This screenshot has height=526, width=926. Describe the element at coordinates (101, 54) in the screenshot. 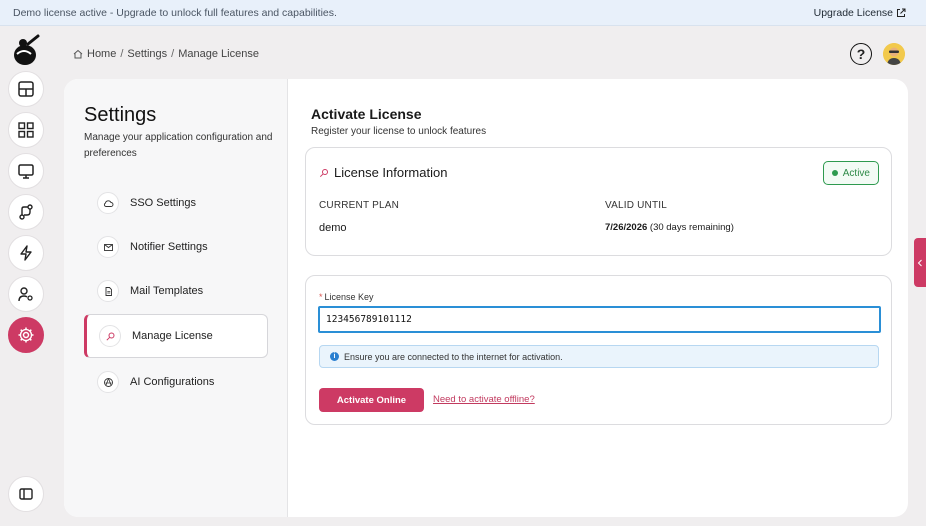

I see `breadcrumb-home: Home` at that location.